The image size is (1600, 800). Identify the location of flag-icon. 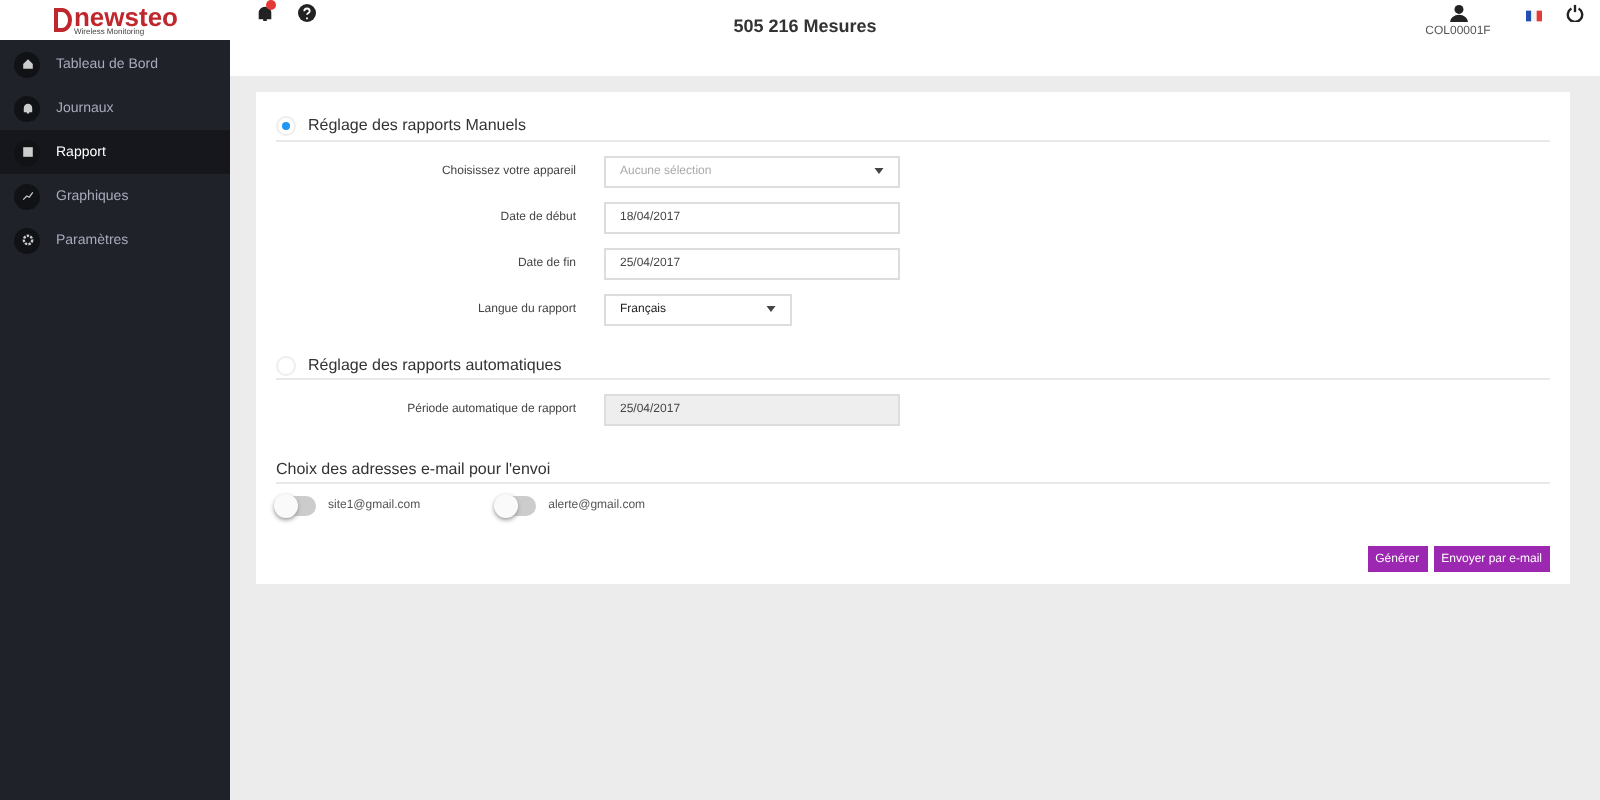
(1534, 16).